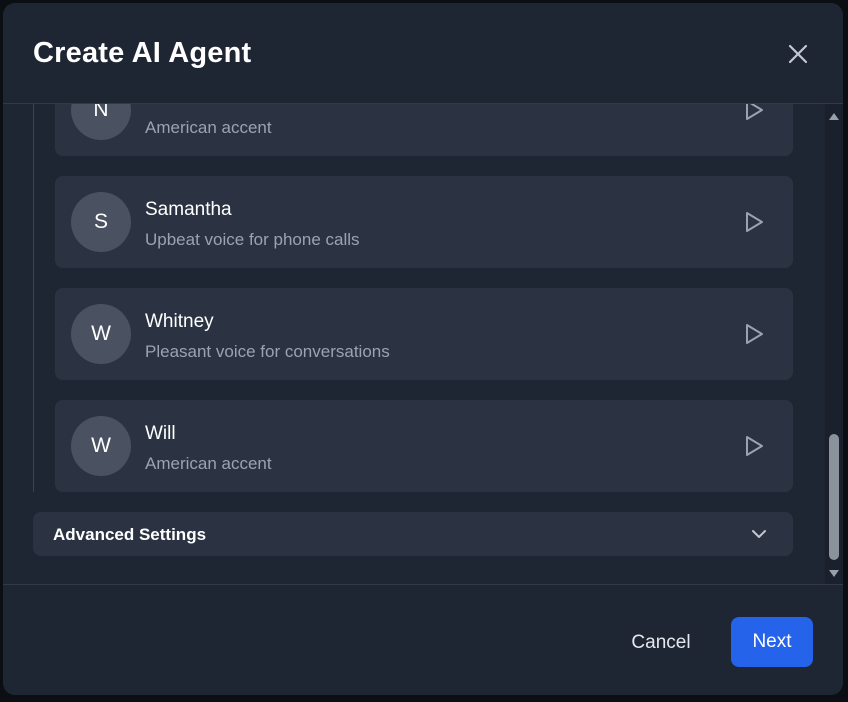 This screenshot has height=702, width=848. I want to click on voice-card: W Will American accent, so click(424, 446).